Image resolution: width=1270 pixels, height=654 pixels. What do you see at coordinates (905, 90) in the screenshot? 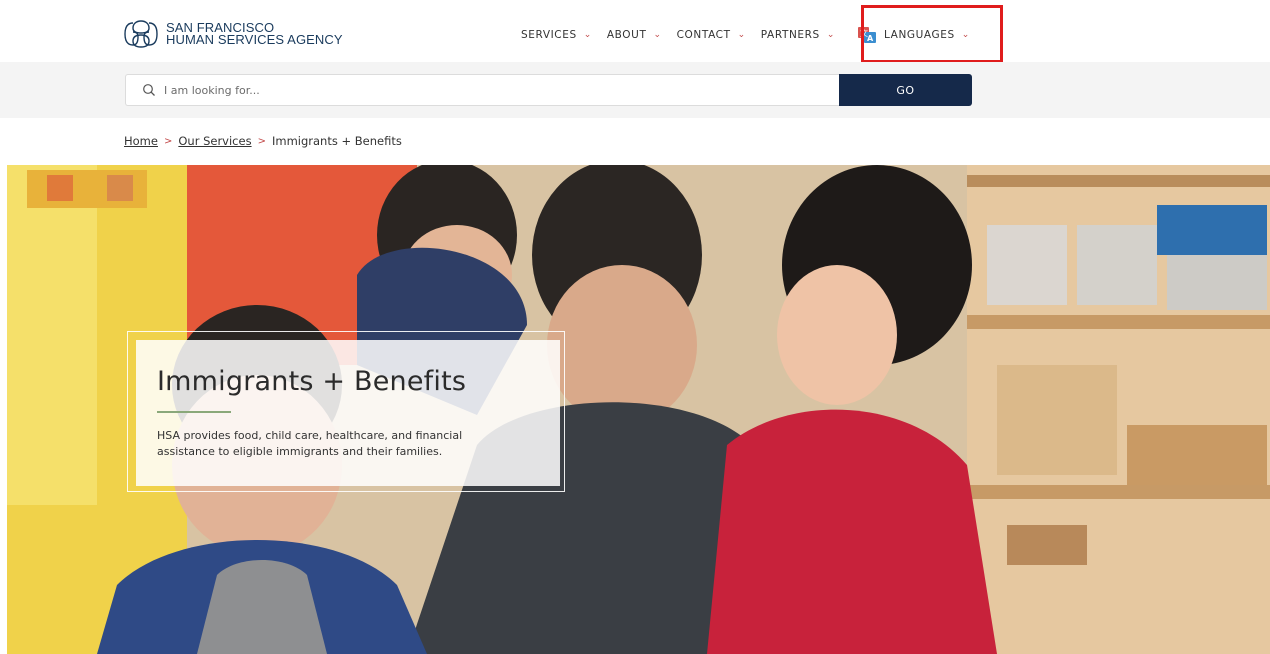
I see `search-go-button: GO` at bounding box center [905, 90].